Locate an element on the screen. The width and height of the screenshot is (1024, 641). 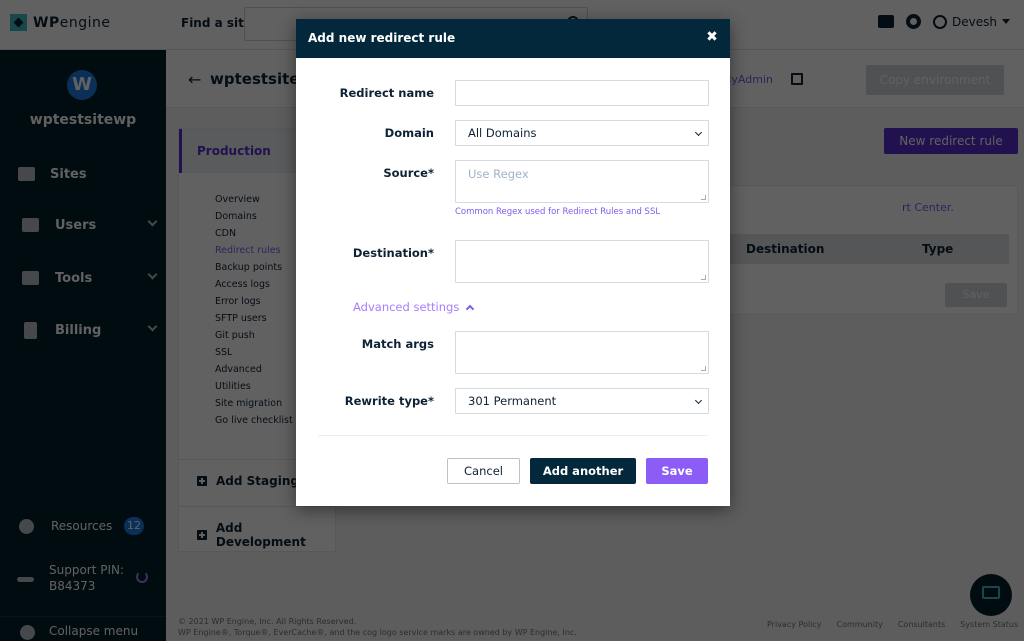
save-button: Save is located at coordinates (677, 471).